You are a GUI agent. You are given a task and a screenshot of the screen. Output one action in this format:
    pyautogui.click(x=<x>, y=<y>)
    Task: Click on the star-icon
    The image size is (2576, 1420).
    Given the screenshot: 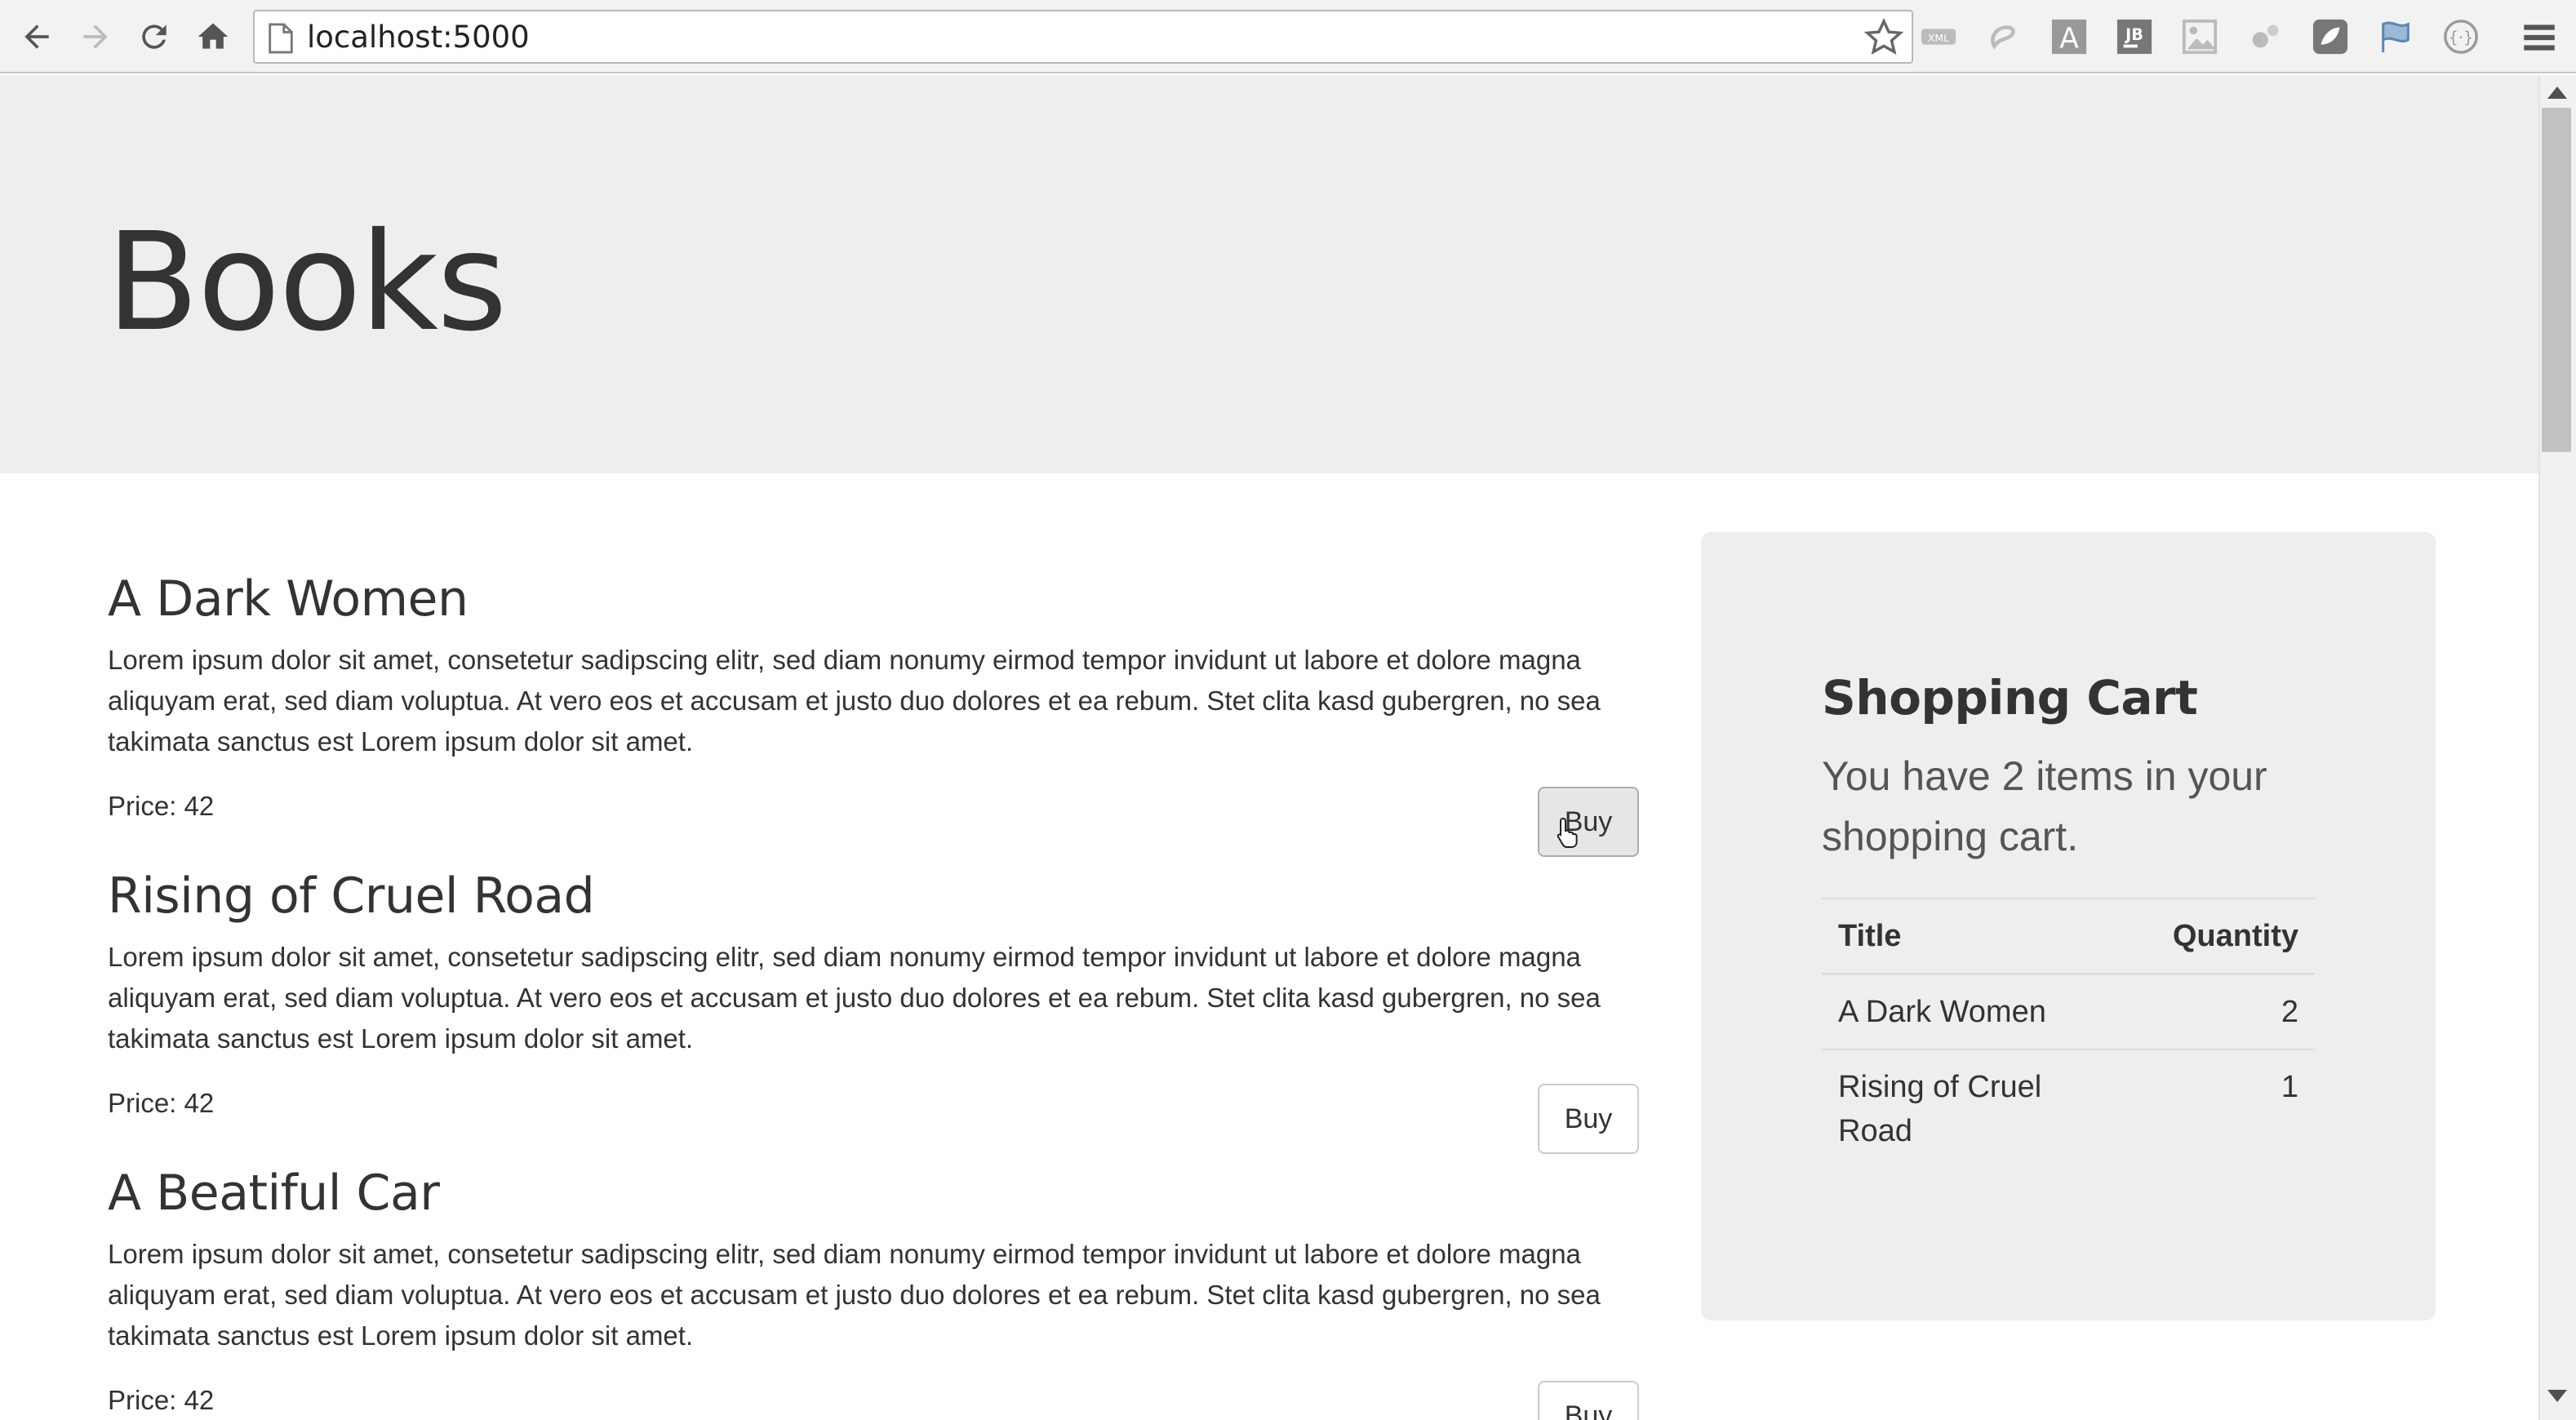 What is the action you would take?
    pyautogui.click(x=1884, y=37)
    